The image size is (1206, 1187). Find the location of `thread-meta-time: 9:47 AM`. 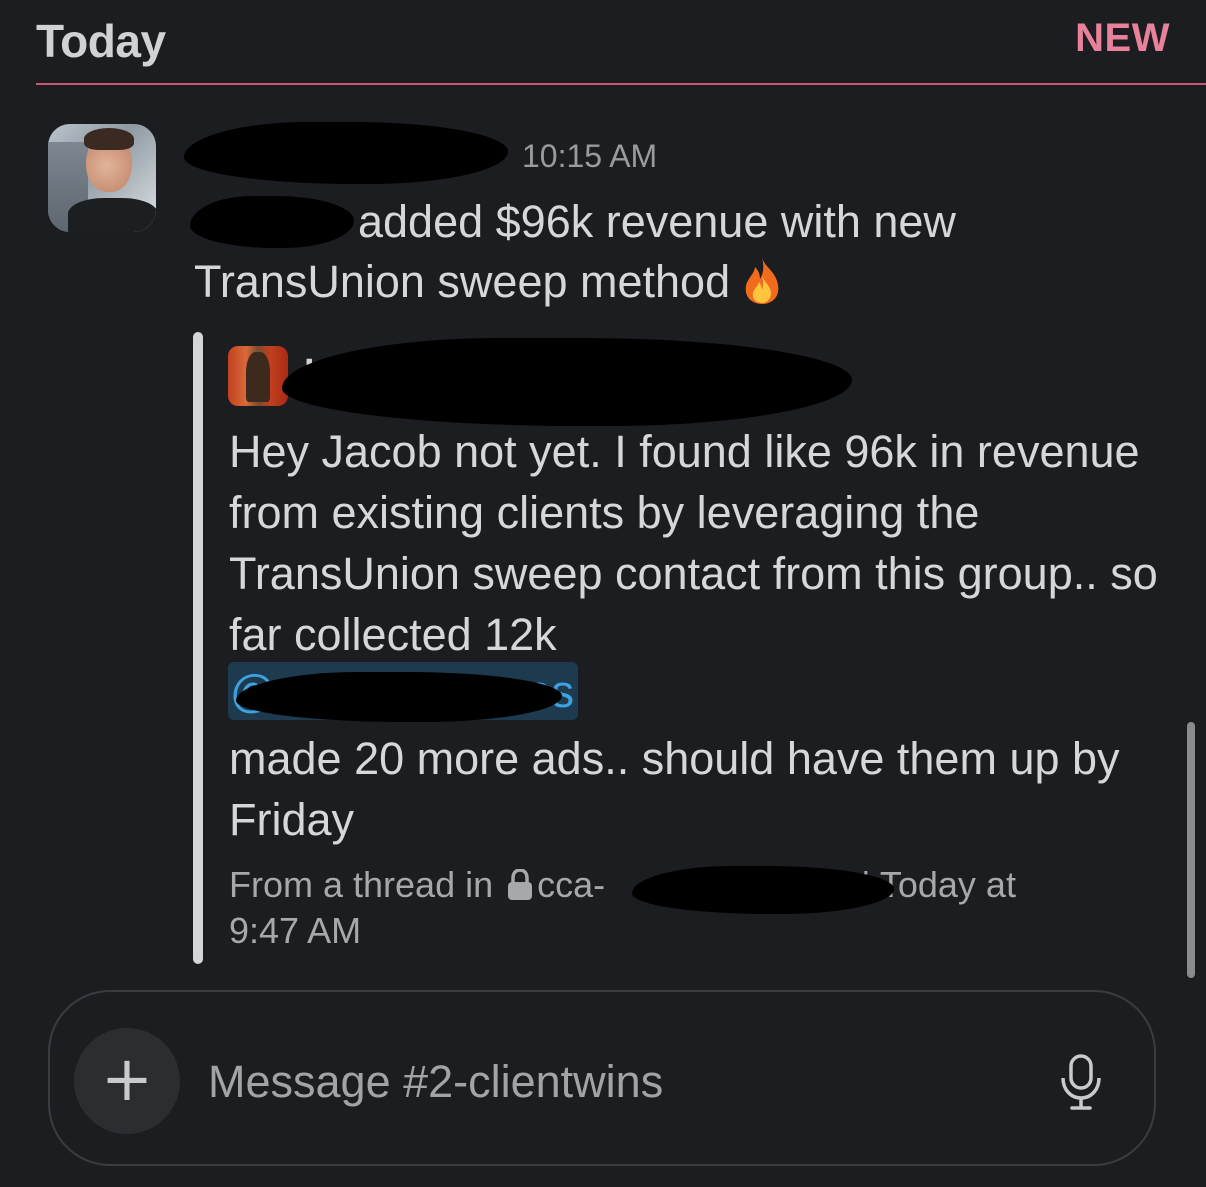

thread-meta-time: 9:47 AM is located at coordinates (295, 930).